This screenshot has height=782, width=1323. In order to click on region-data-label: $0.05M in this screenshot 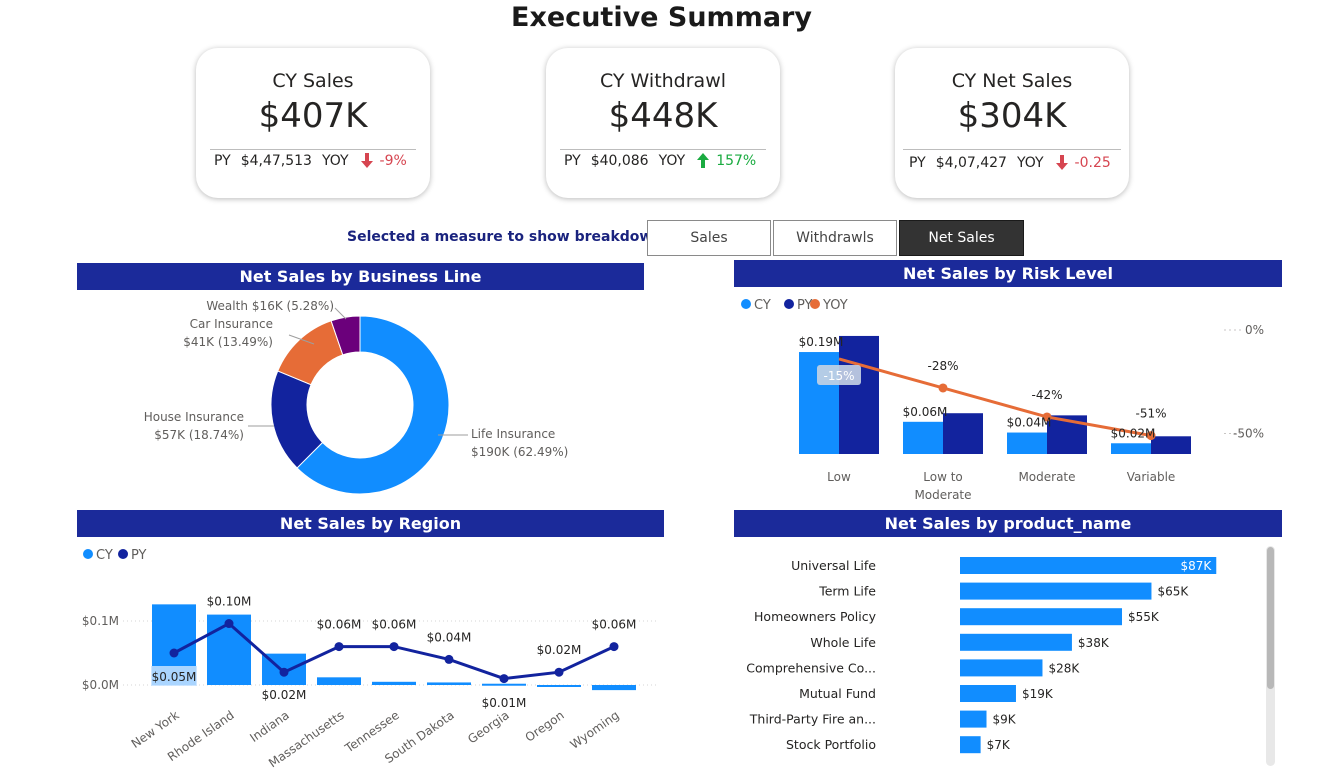, I will do `click(174, 677)`.